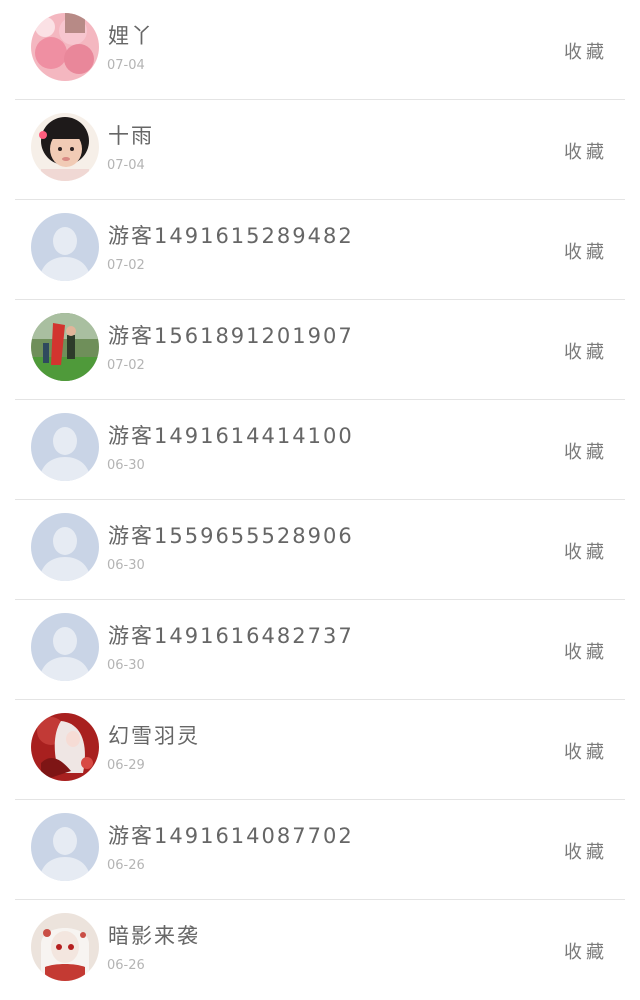 This screenshot has width=640, height=1000. What do you see at coordinates (154, 735) in the screenshot?
I see `user-name: 幻雪羽灵` at bounding box center [154, 735].